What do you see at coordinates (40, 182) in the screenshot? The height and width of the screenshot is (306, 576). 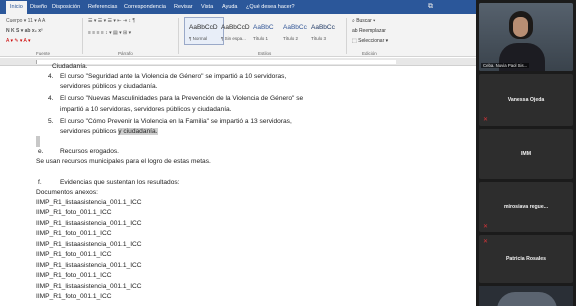 I see `section-letter: f.` at bounding box center [40, 182].